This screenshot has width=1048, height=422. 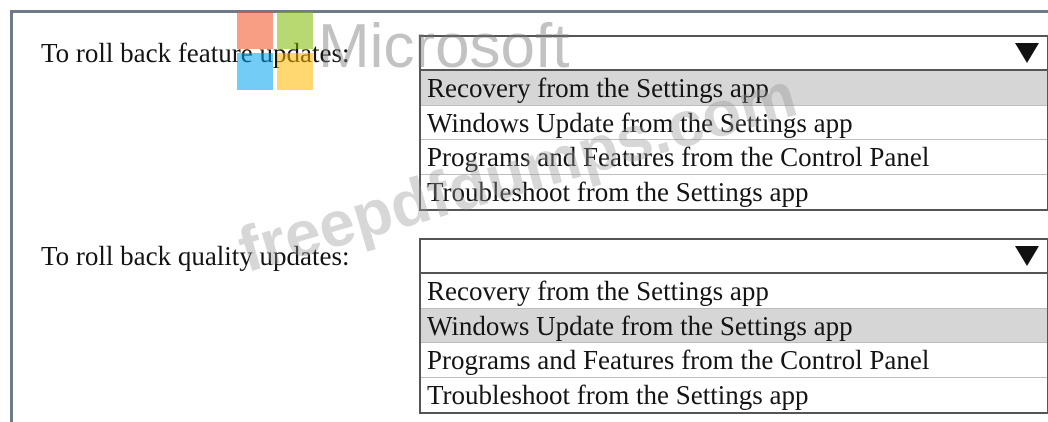 I want to click on brand-watermark-text: Microsoft, so click(x=444, y=46).